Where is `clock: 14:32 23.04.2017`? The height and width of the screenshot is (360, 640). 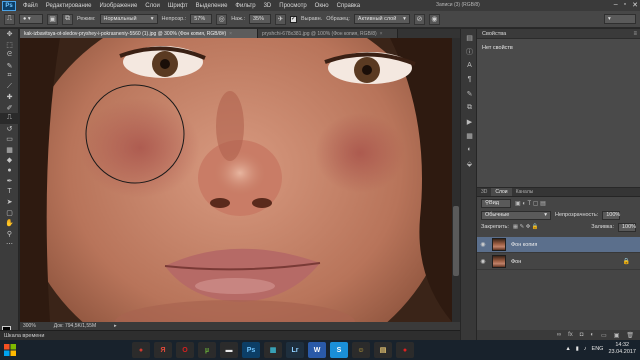 clock: 14:32 23.04.2017 is located at coordinates (622, 349).